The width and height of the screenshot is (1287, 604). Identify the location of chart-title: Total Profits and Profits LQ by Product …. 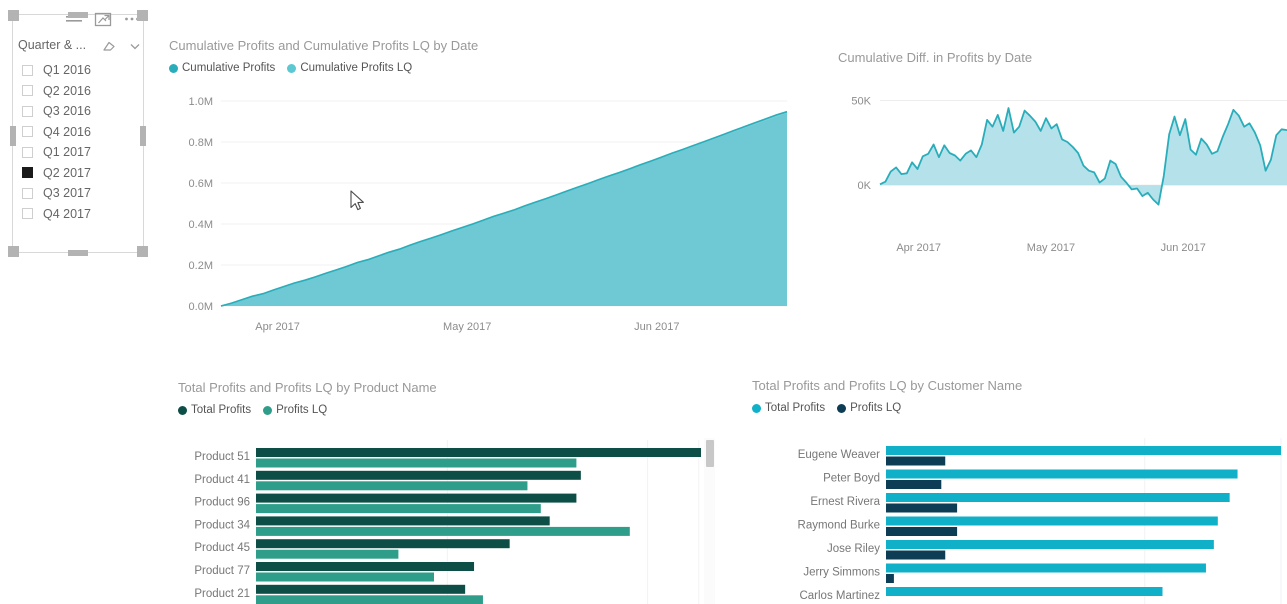
(307, 387).